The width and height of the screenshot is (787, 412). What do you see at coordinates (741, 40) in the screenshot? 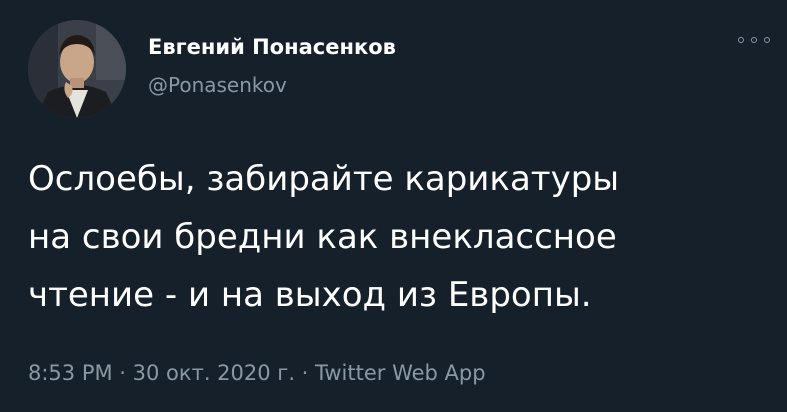
I see `more-options-icon` at bounding box center [741, 40].